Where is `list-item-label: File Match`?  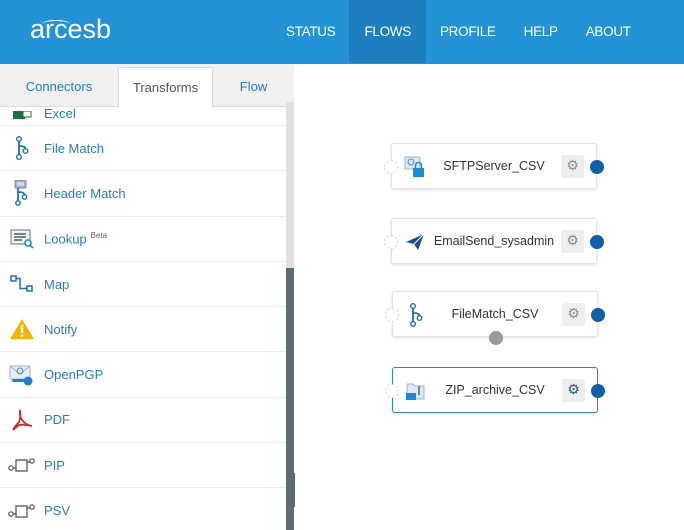
list-item-label: File Match is located at coordinates (74, 148).